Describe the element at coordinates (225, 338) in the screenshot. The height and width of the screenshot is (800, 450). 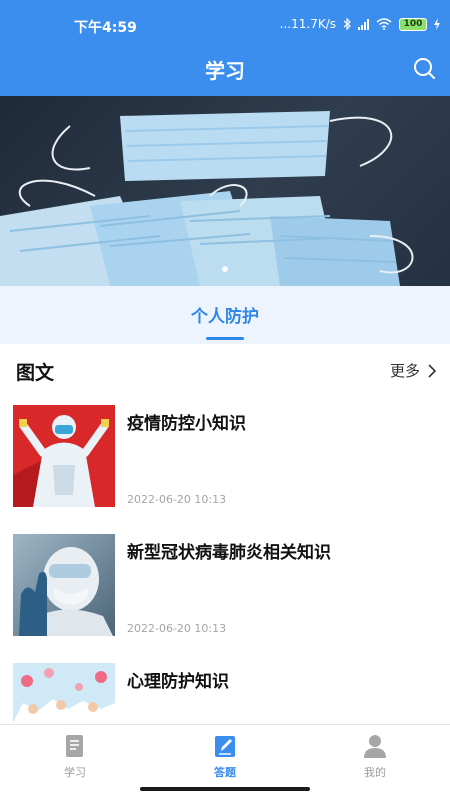
I see `active-tab-indicator` at that location.